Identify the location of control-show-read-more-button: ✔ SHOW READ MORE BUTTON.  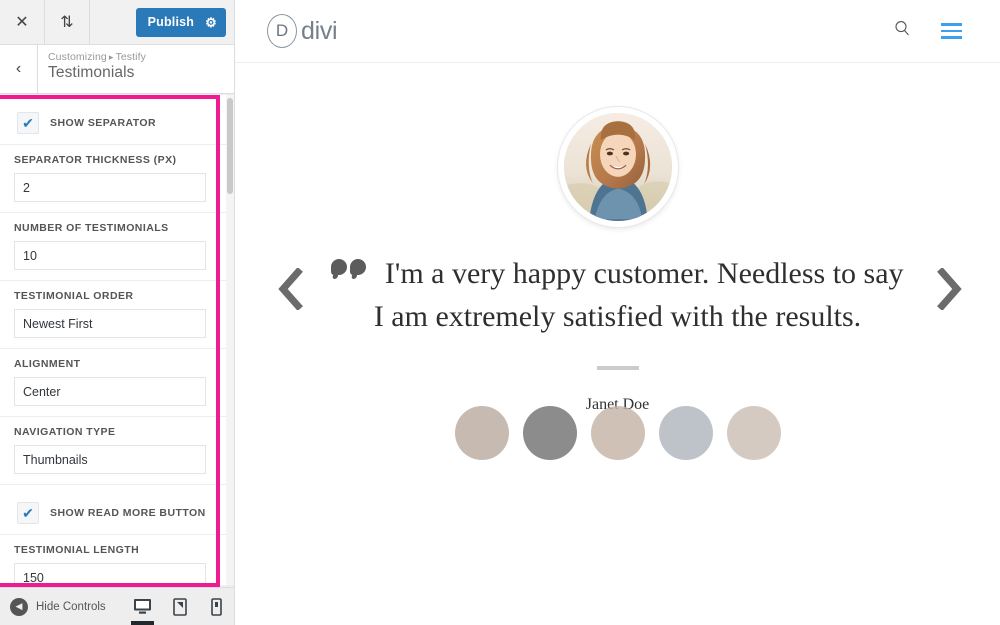
(114, 512).